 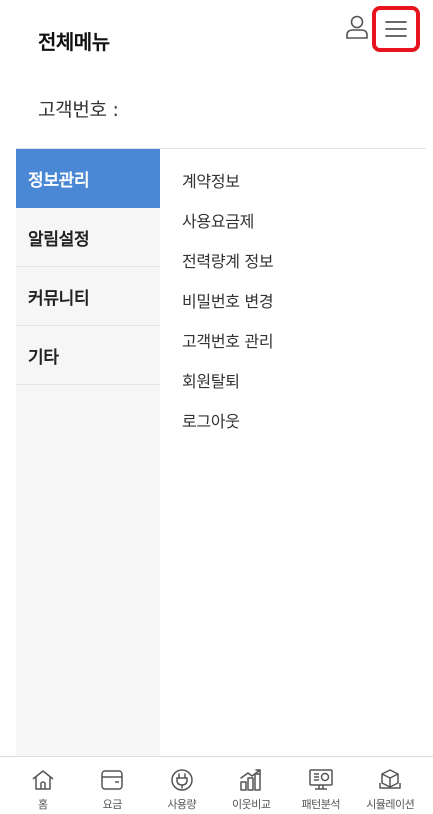 What do you see at coordinates (390, 779) in the screenshot?
I see `cube-icon` at bounding box center [390, 779].